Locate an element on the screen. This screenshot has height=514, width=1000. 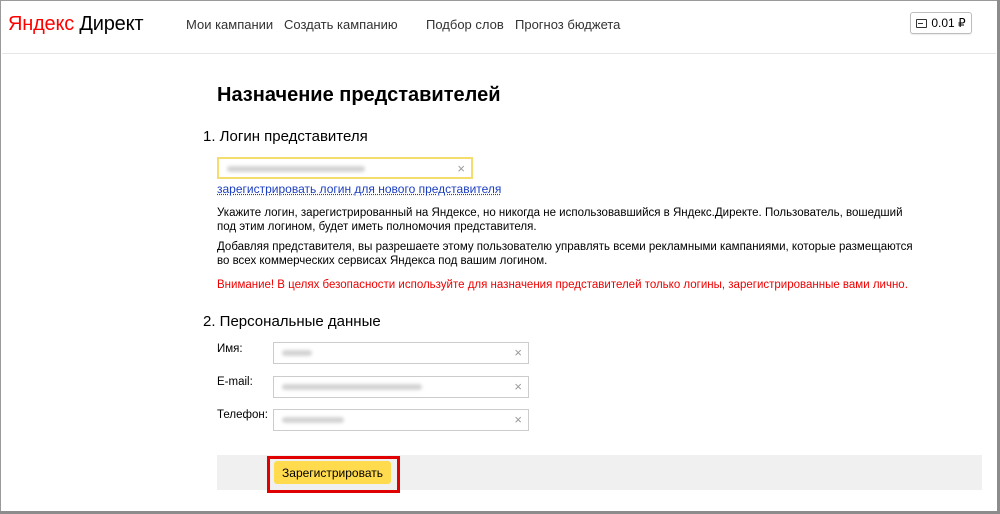
phone-input: × is located at coordinates (401, 420).